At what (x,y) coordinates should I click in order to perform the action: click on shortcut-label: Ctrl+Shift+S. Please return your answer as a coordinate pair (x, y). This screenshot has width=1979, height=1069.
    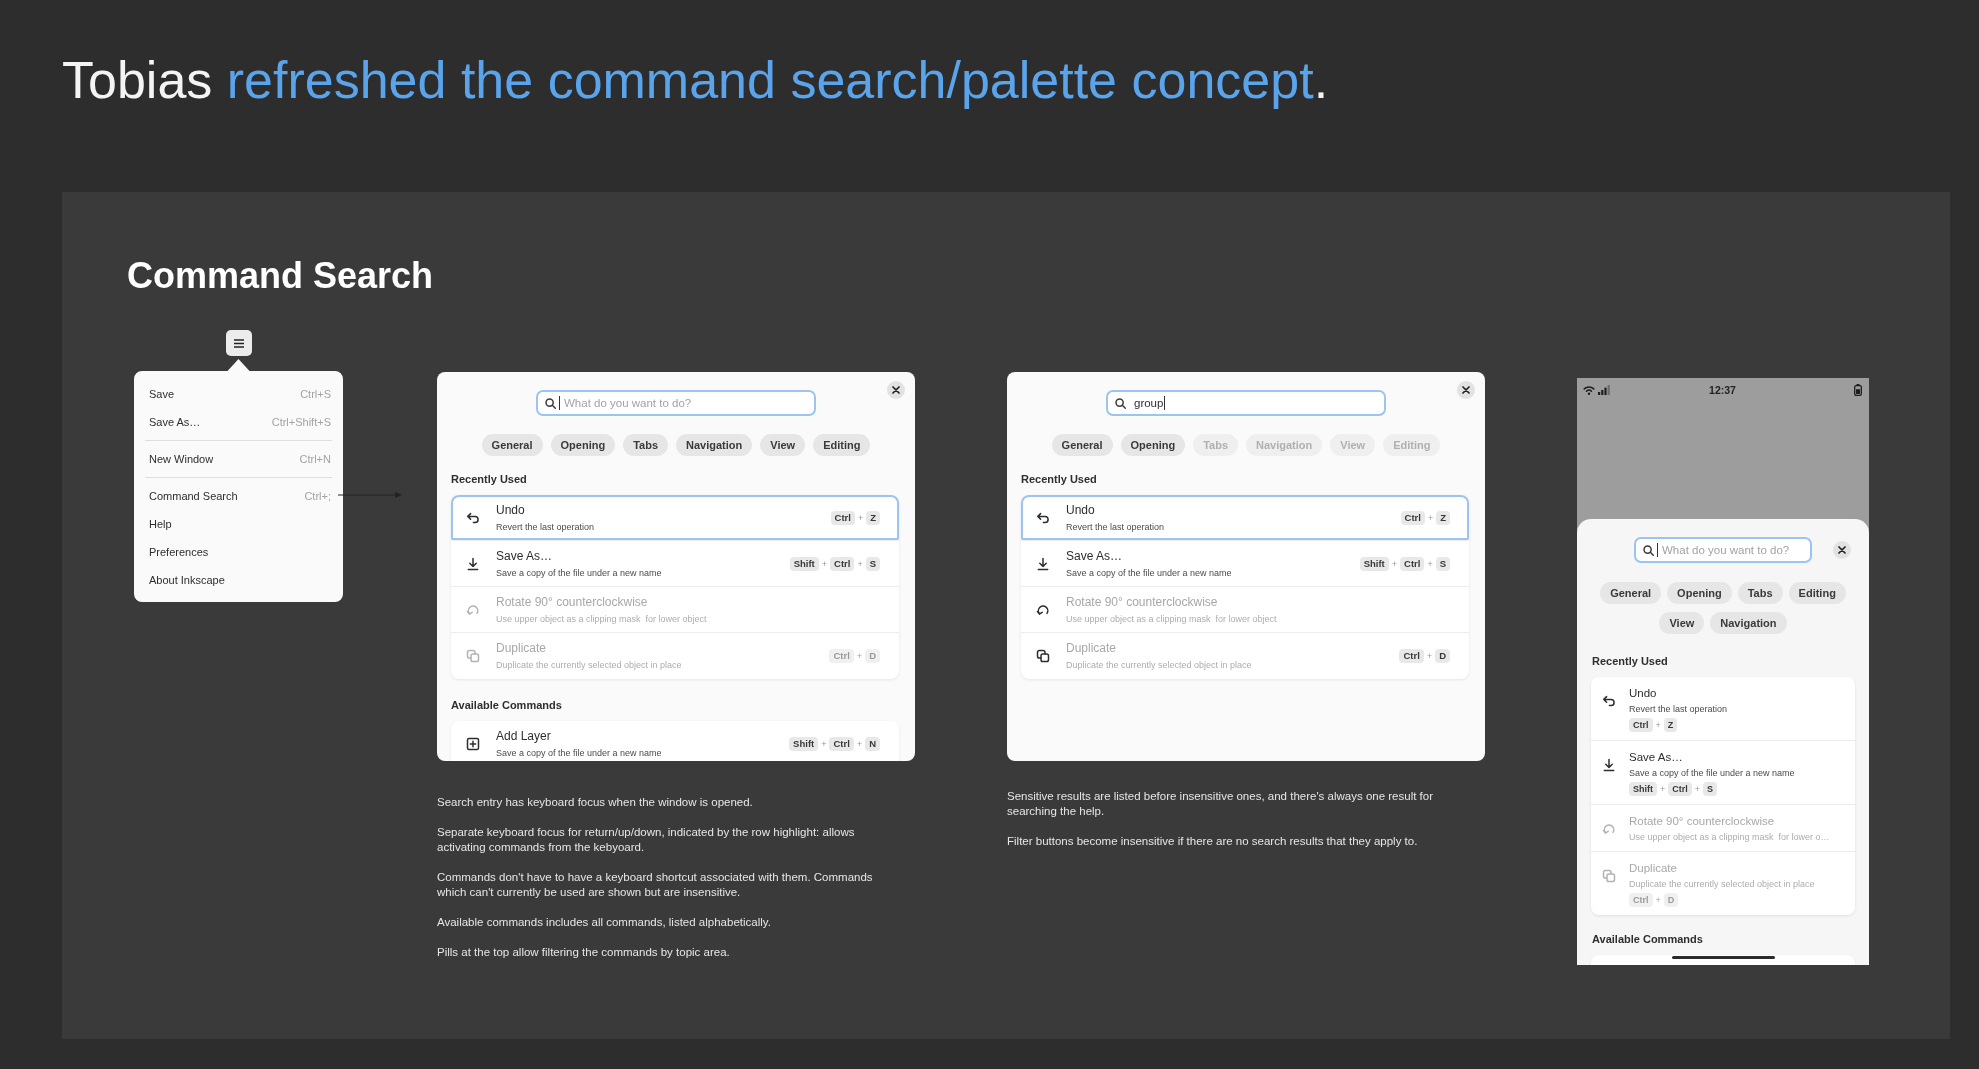
    Looking at the image, I should click on (301, 422).